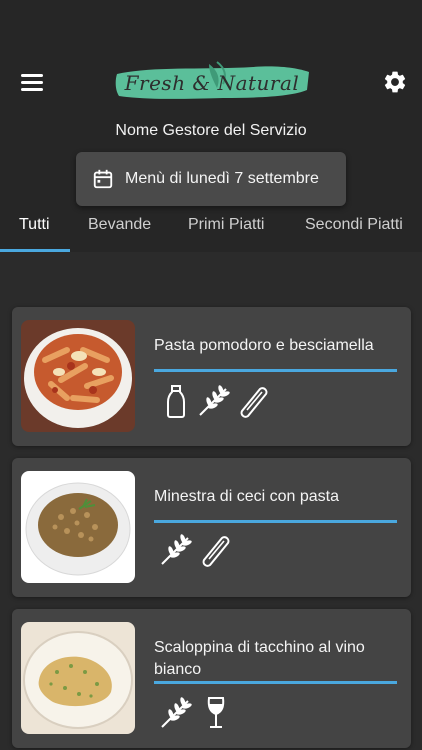  Describe the element at coordinates (246, 496) in the screenshot. I see `dish-name: Minestra di ceci con pasta` at that location.